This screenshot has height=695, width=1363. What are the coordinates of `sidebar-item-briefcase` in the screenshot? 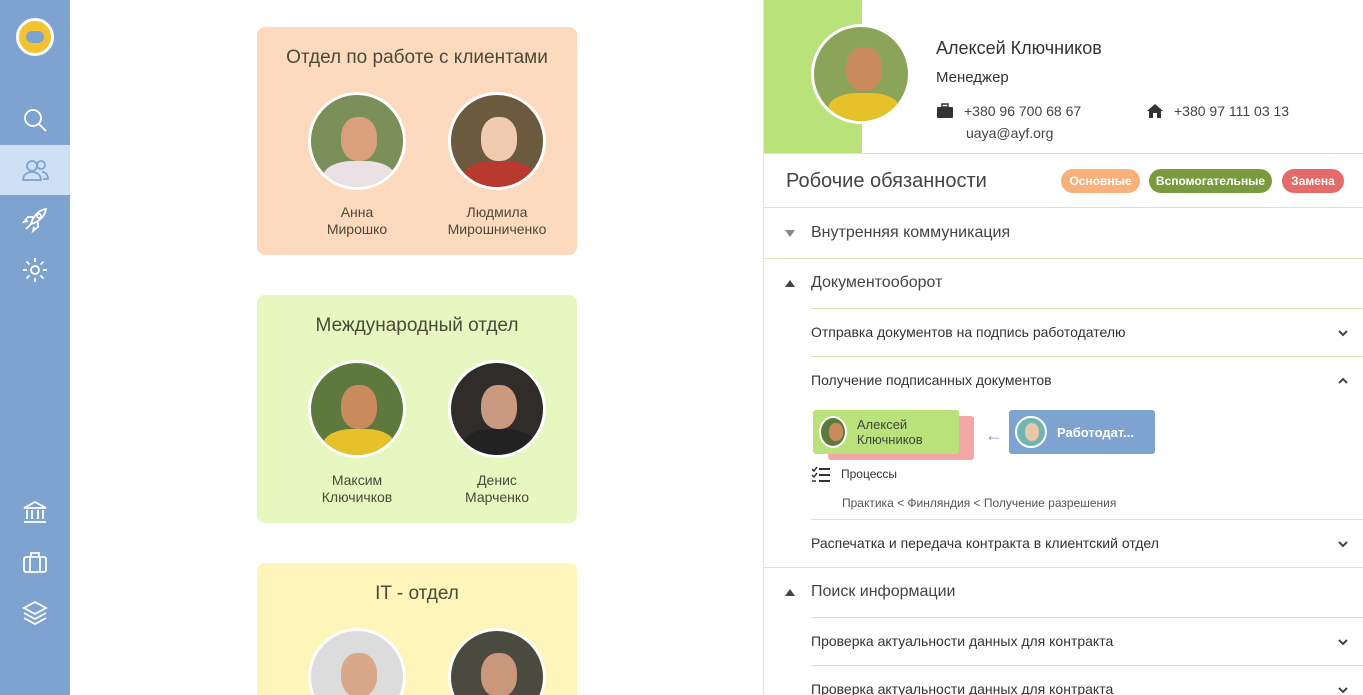 It's located at (35, 562).